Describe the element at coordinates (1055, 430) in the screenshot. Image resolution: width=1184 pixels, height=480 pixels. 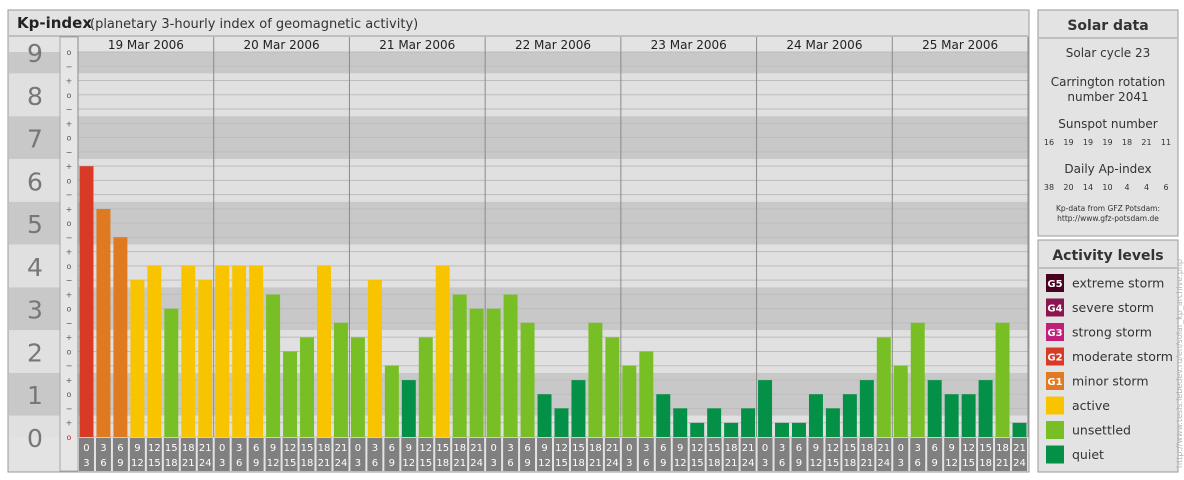
I see `legend-swatch` at that location.